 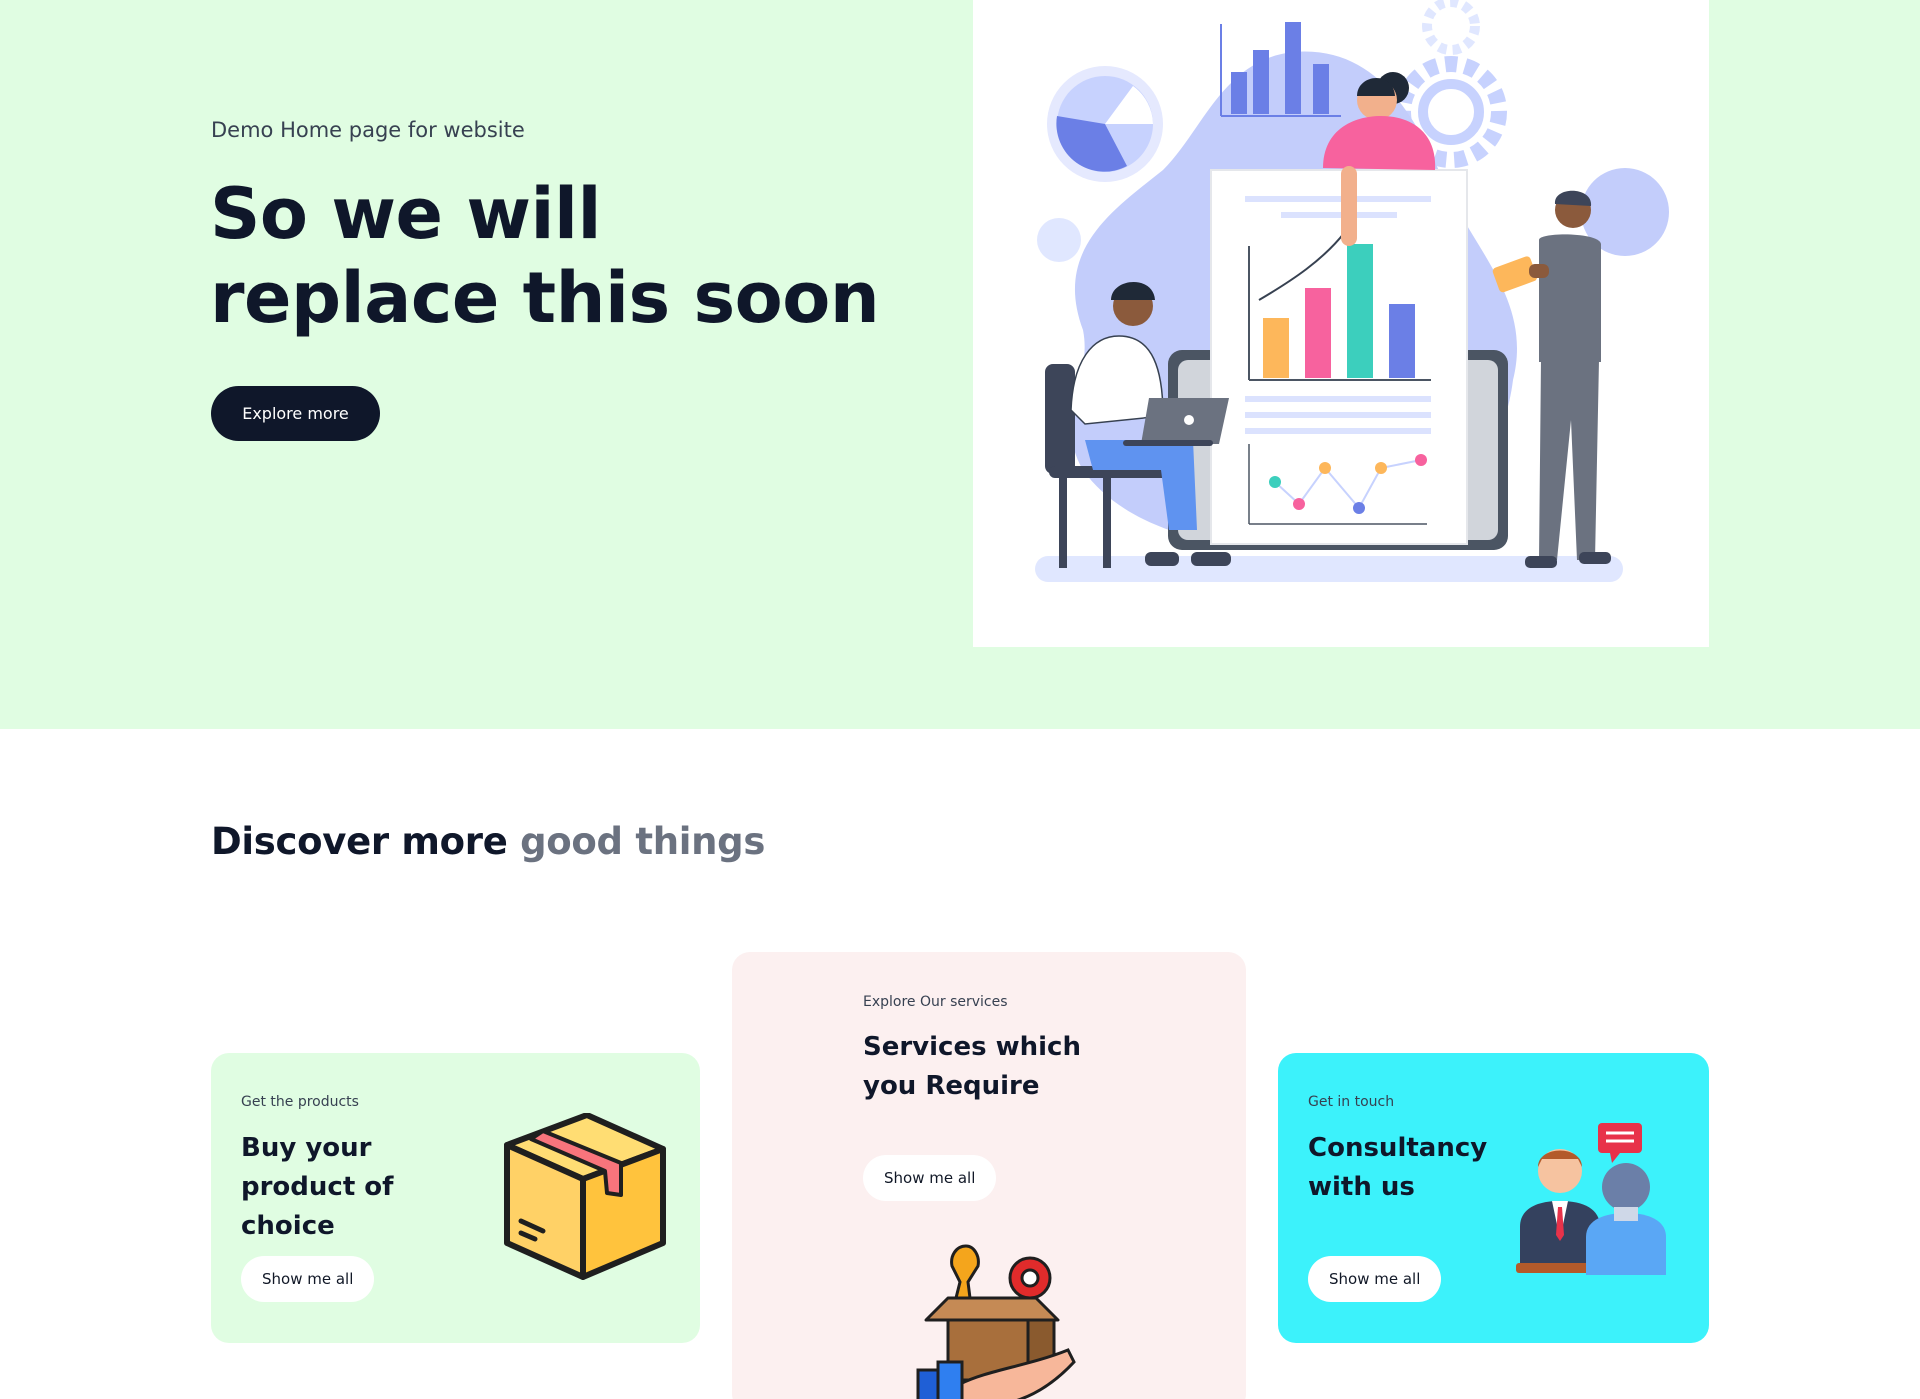 What do you see at coordinates (1375, 1279) in the screenshot?
I see `consultancy-show-all-button: Show me all` at bounding box center [1375, 1279].